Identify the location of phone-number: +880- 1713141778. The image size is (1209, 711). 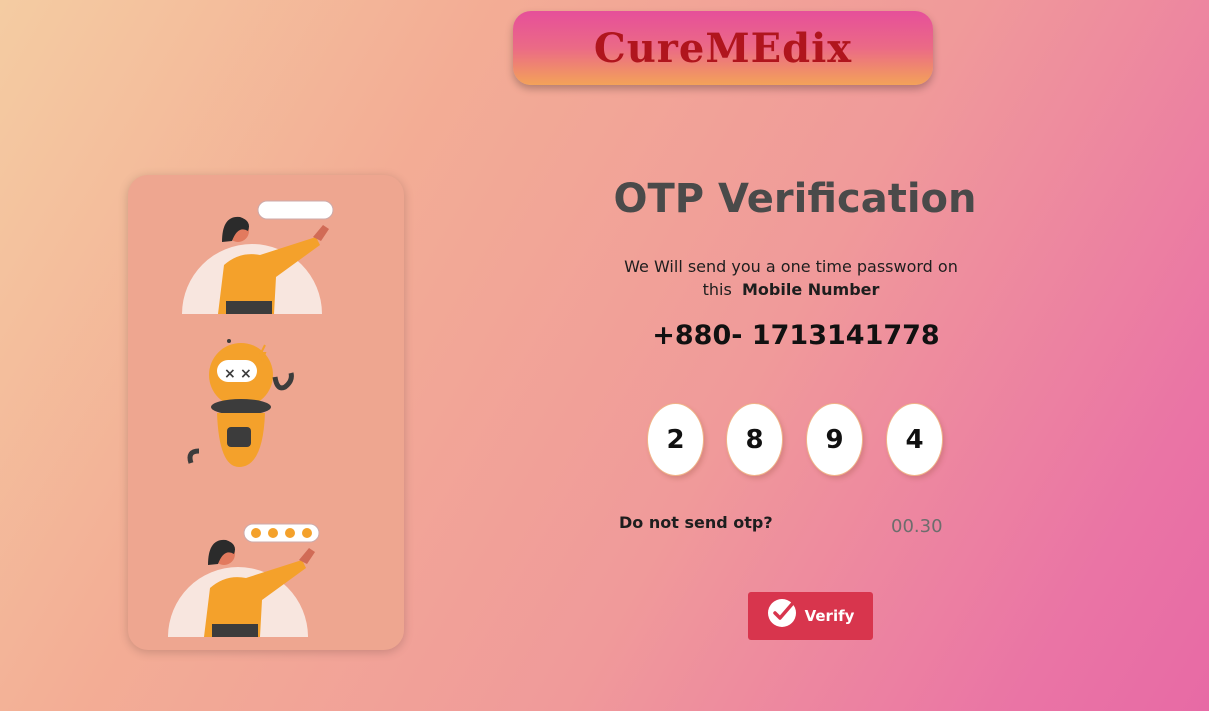
(796, 335).